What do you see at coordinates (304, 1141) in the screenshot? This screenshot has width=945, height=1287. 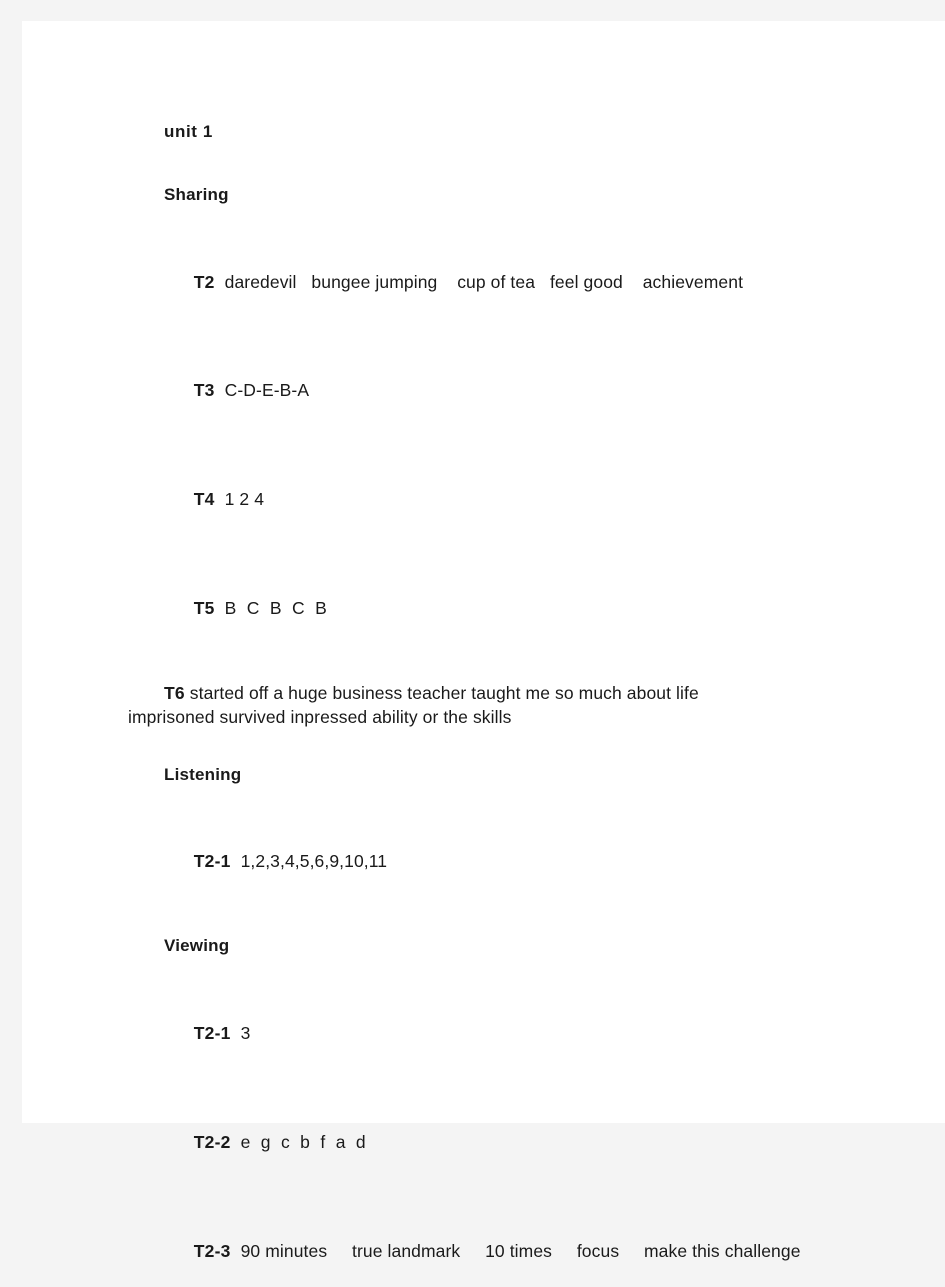 I see `answer-value-viewing-t2-2: e g c b f a d` at bounding box center [304, 1141].